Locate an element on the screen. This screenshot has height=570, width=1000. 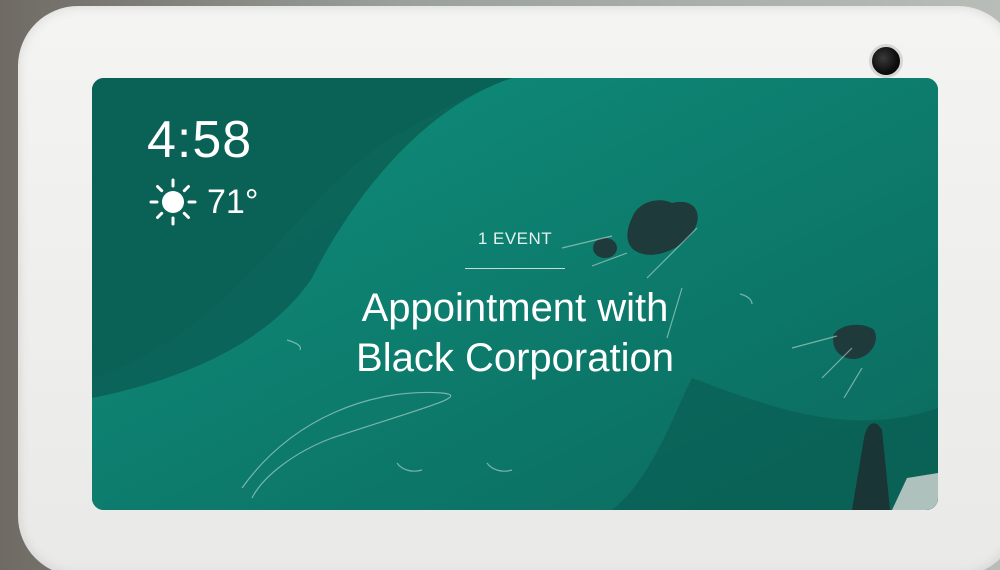
event-title-line-1: Appointment with is located at coordinates (515, 308).